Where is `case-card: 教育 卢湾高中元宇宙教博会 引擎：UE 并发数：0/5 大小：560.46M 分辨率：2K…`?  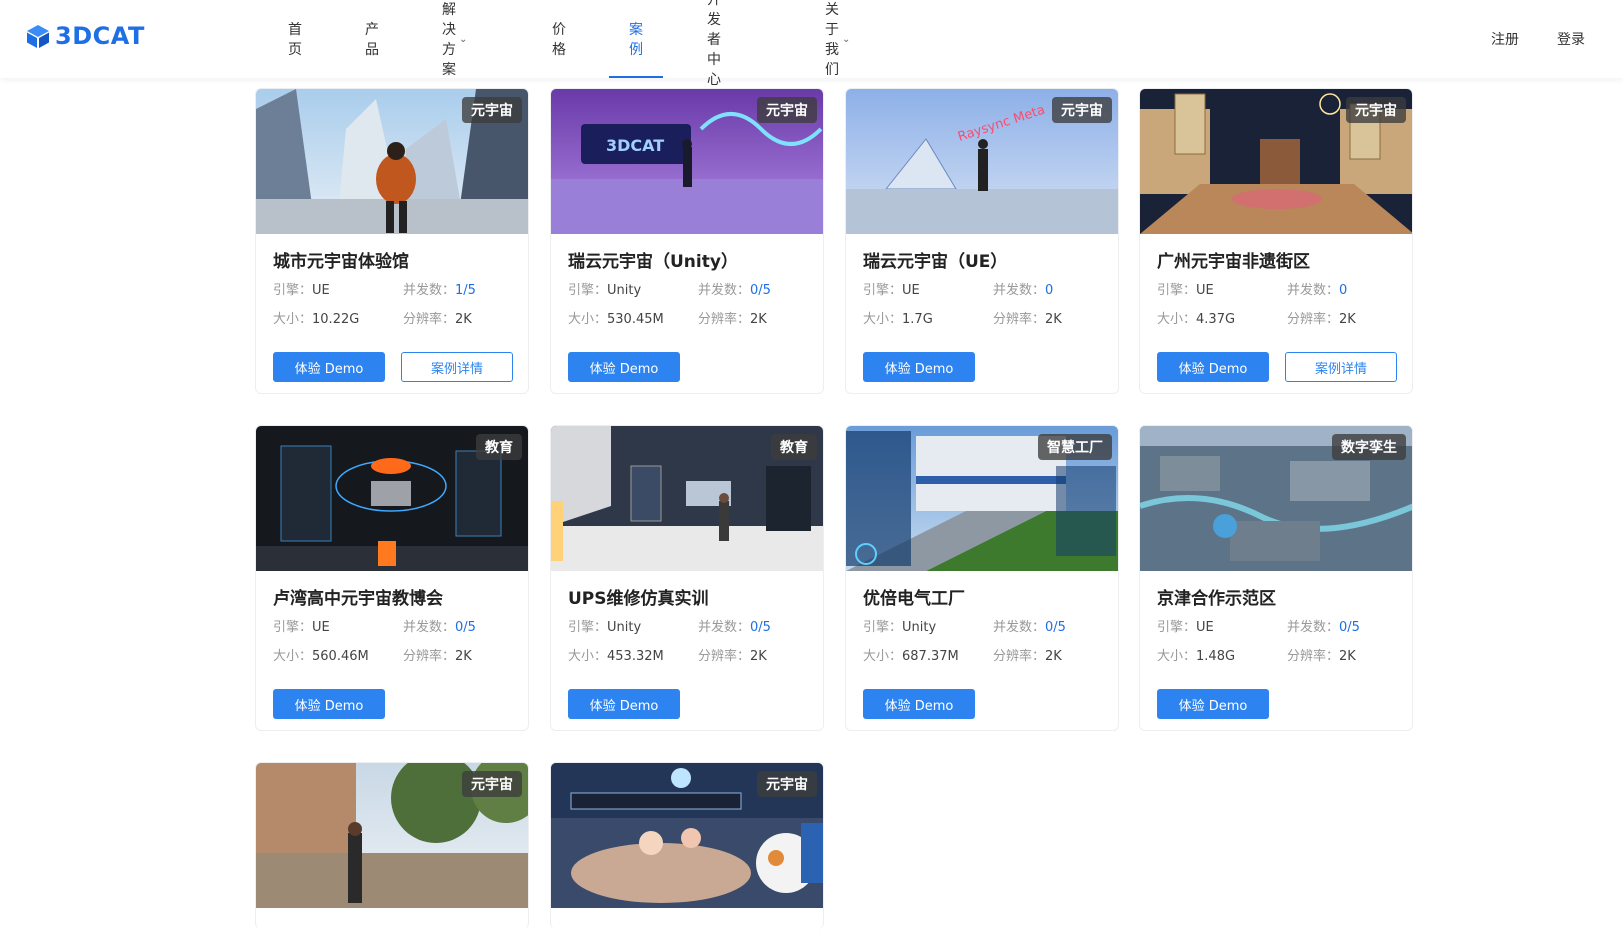 case-card: 教育 卢湾高中元宇宙教博会 引擎：UE 并发数：0/5 大小：560.46M 分辨率：2K… is located at coordinates (392, 578).